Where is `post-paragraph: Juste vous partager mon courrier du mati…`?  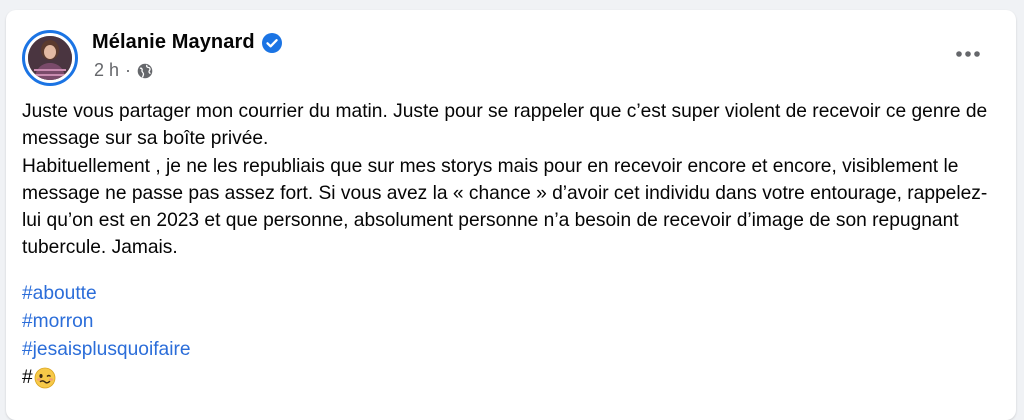 post-paragraph: Juste vous partager mon courrier du mati… is located at coordinates (505, 125).